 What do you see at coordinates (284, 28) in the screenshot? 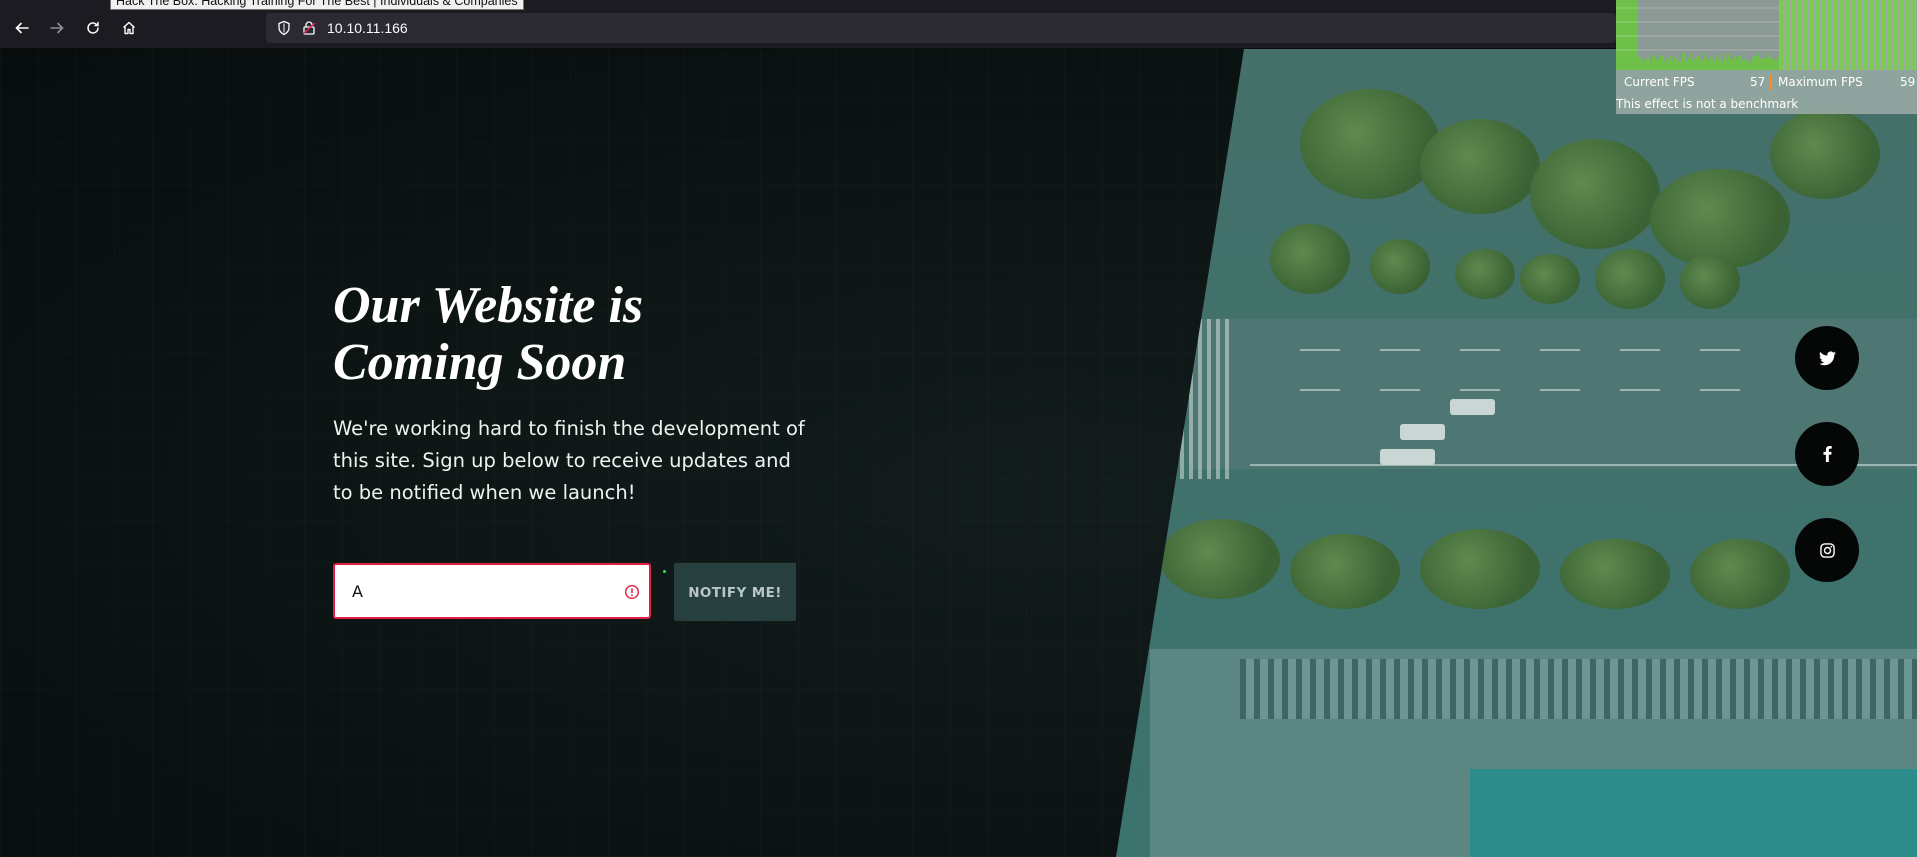
I see `shield-icon` at bounding box center [284, 28].